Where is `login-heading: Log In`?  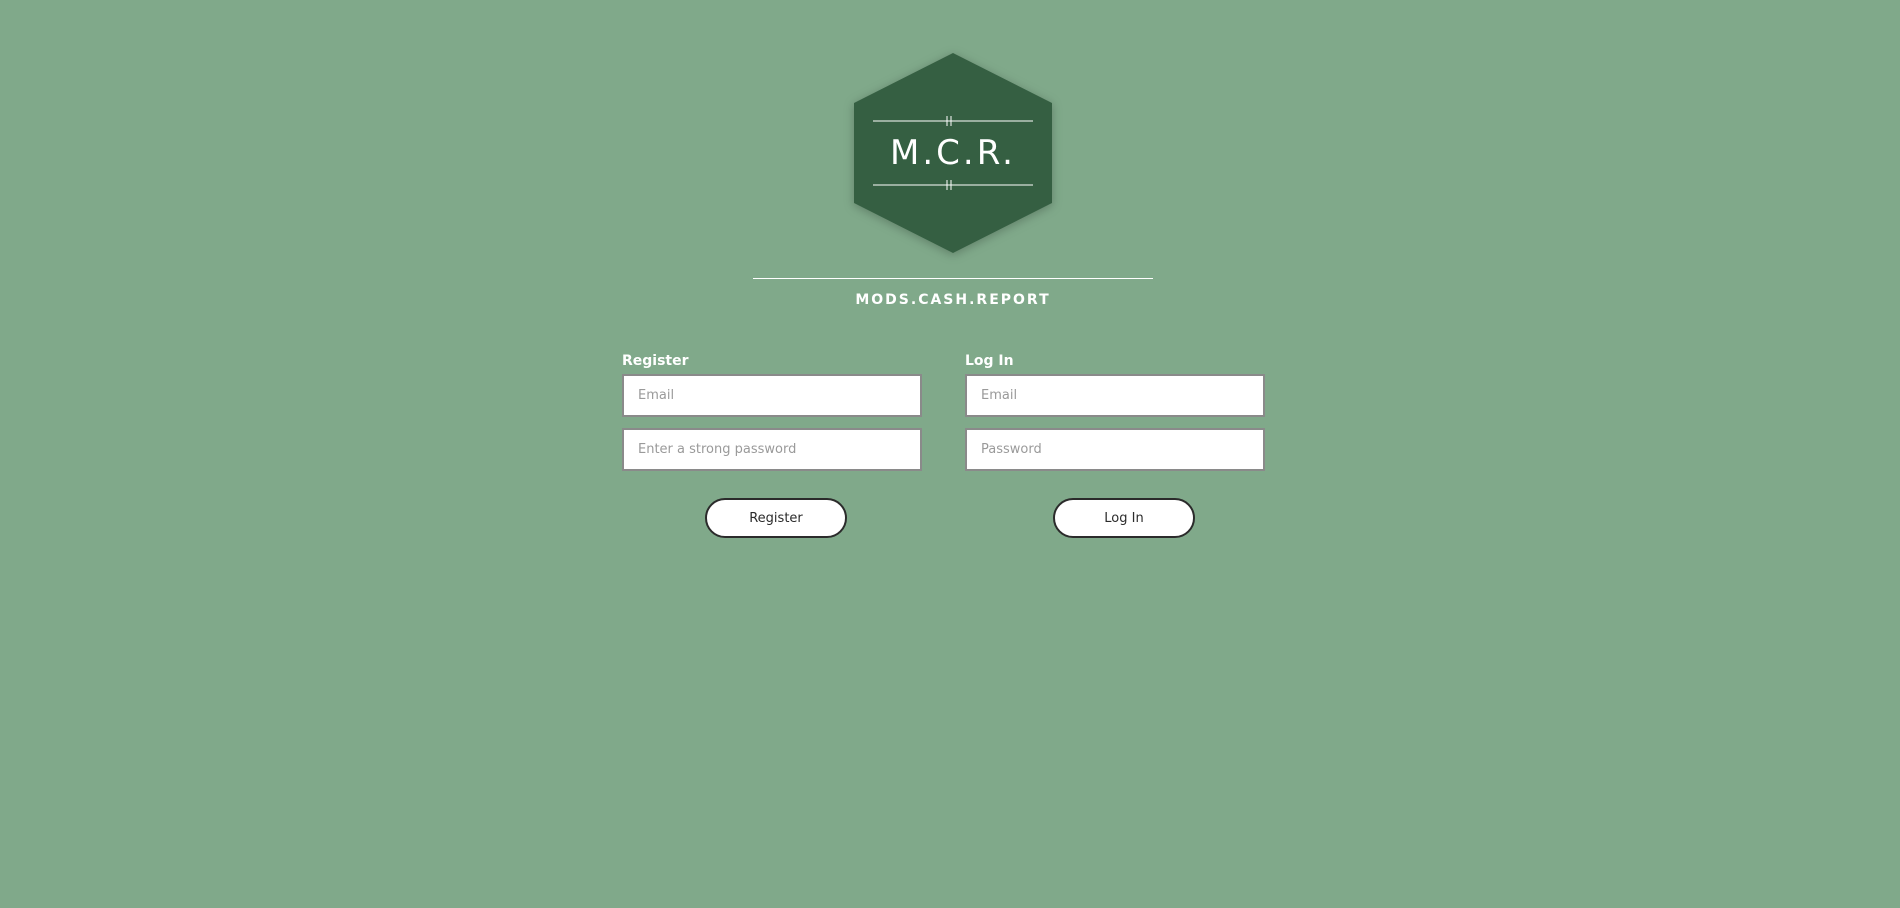 login-heading: Log In is located at coordinates (989, 361).